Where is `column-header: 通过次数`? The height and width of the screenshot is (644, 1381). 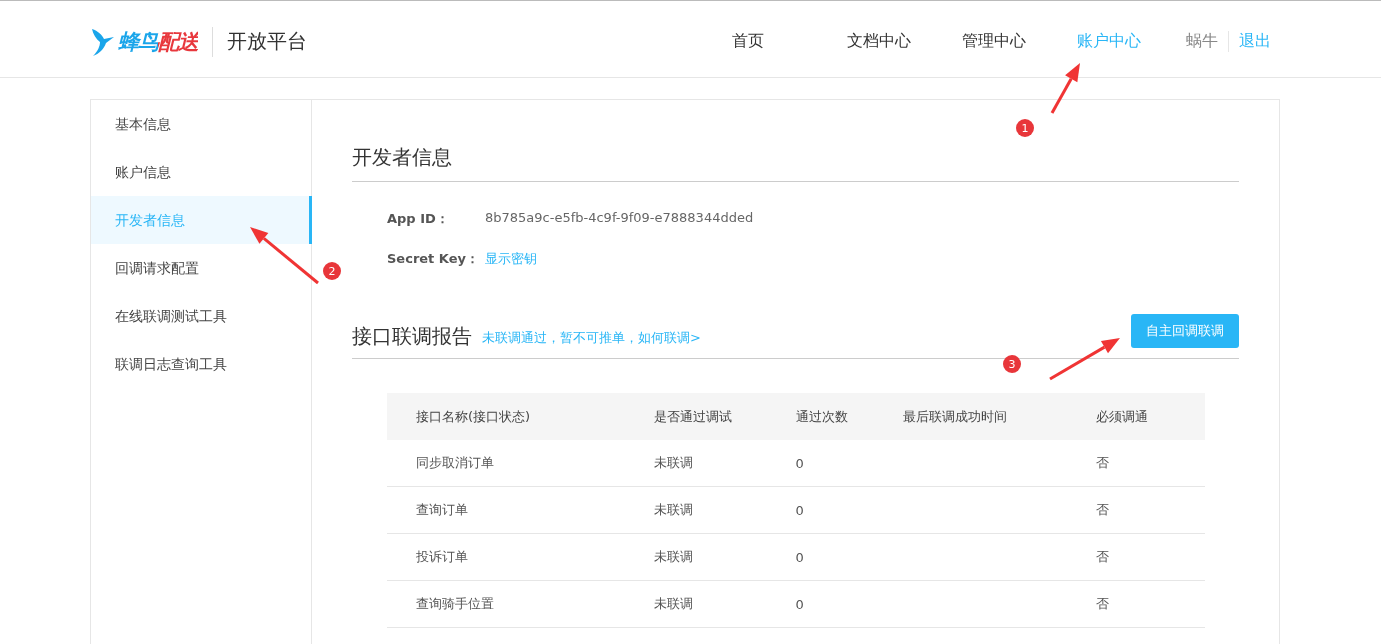 column-header: 通过次数 is located at coordinates (848, 416).